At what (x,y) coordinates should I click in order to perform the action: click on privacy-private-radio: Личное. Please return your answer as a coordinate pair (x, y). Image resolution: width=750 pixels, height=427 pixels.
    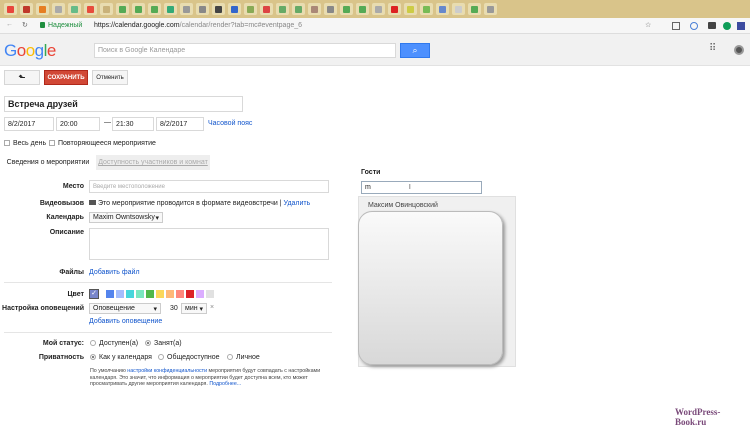
    Looking at the image, I should click on (243, 357).